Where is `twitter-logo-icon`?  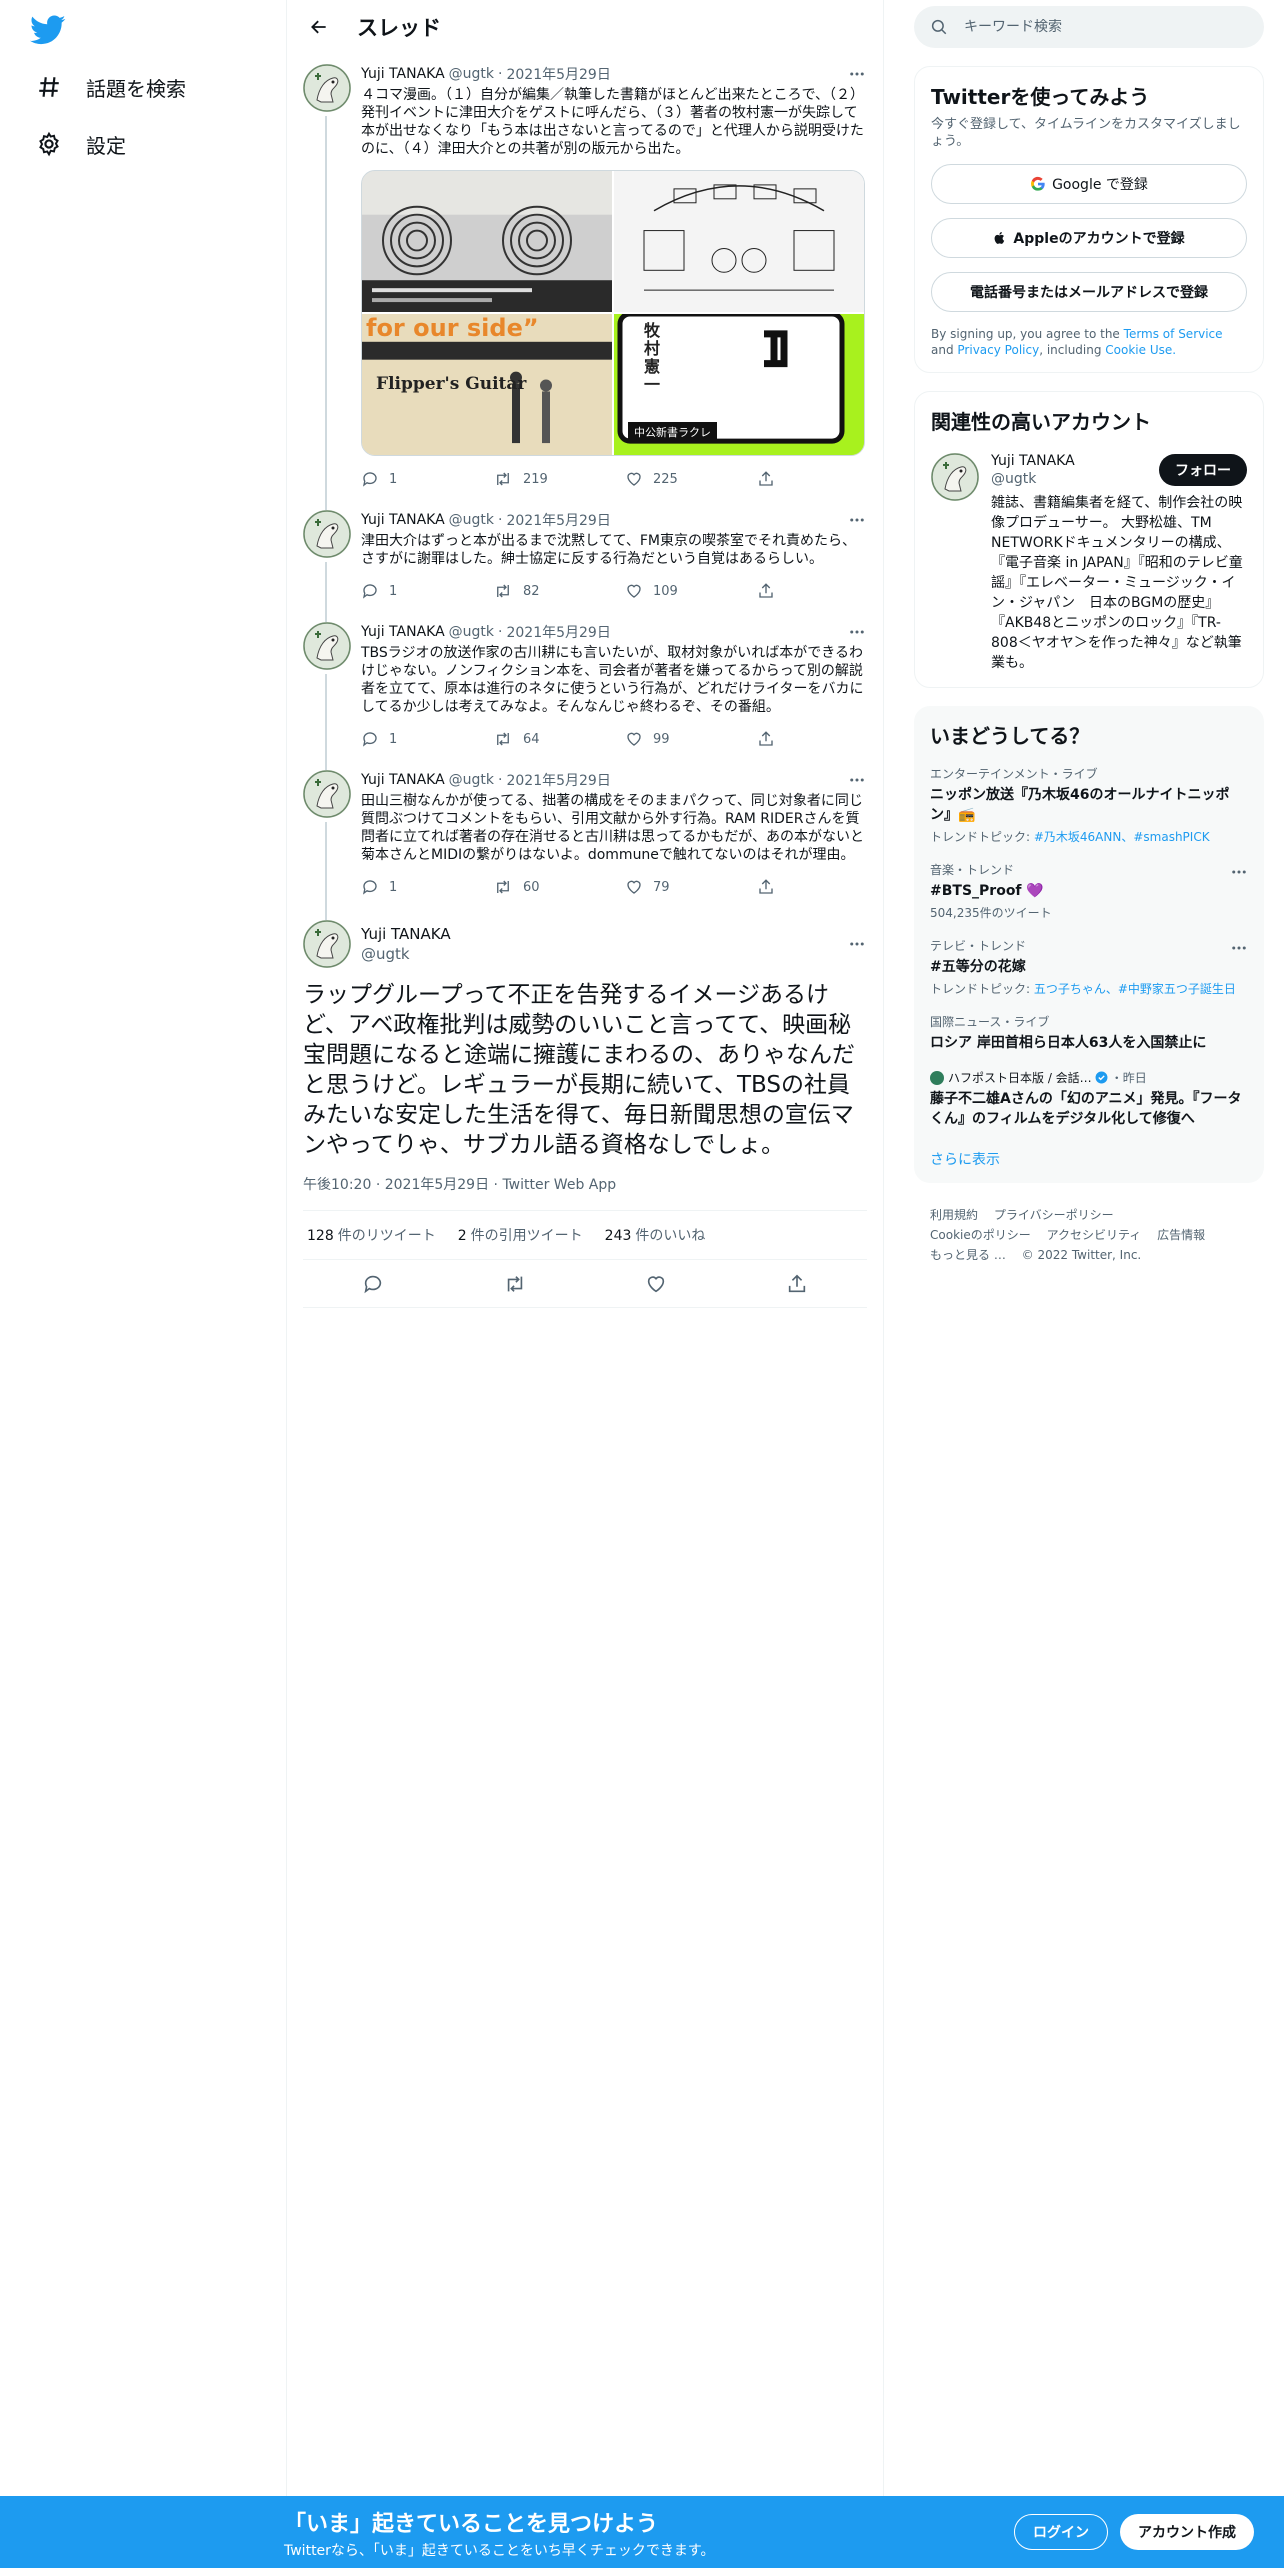 twitter-logo-icon is located at coordinates (48, 30).